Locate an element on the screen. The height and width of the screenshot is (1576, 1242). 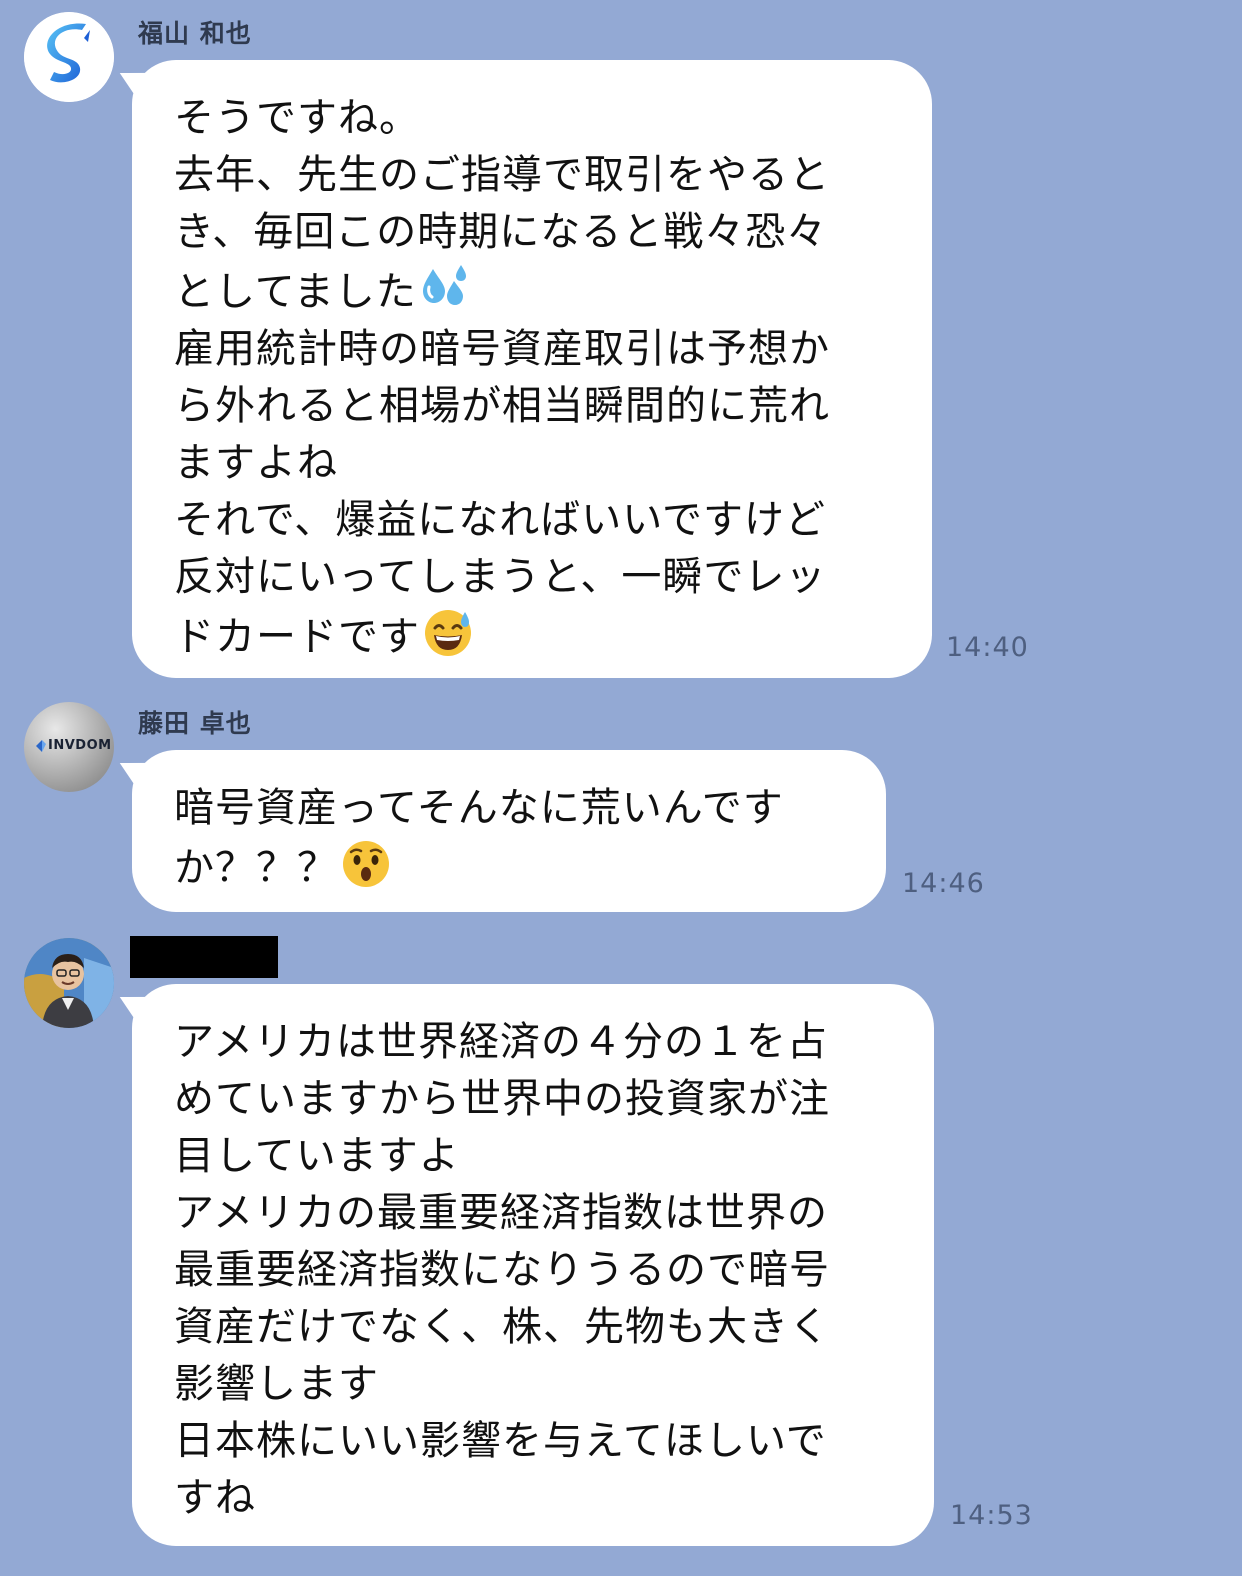
avatar: INVDOM is located at coordinates (69, 747).